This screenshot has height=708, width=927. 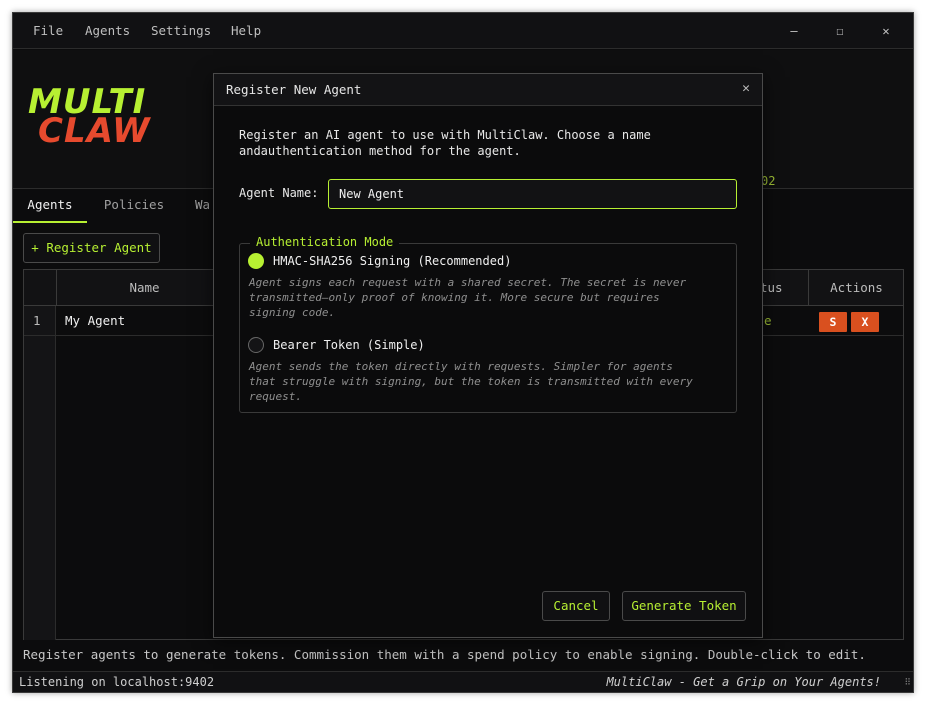 I want to click on hmac-radio-button, so click(x=256, y=261).